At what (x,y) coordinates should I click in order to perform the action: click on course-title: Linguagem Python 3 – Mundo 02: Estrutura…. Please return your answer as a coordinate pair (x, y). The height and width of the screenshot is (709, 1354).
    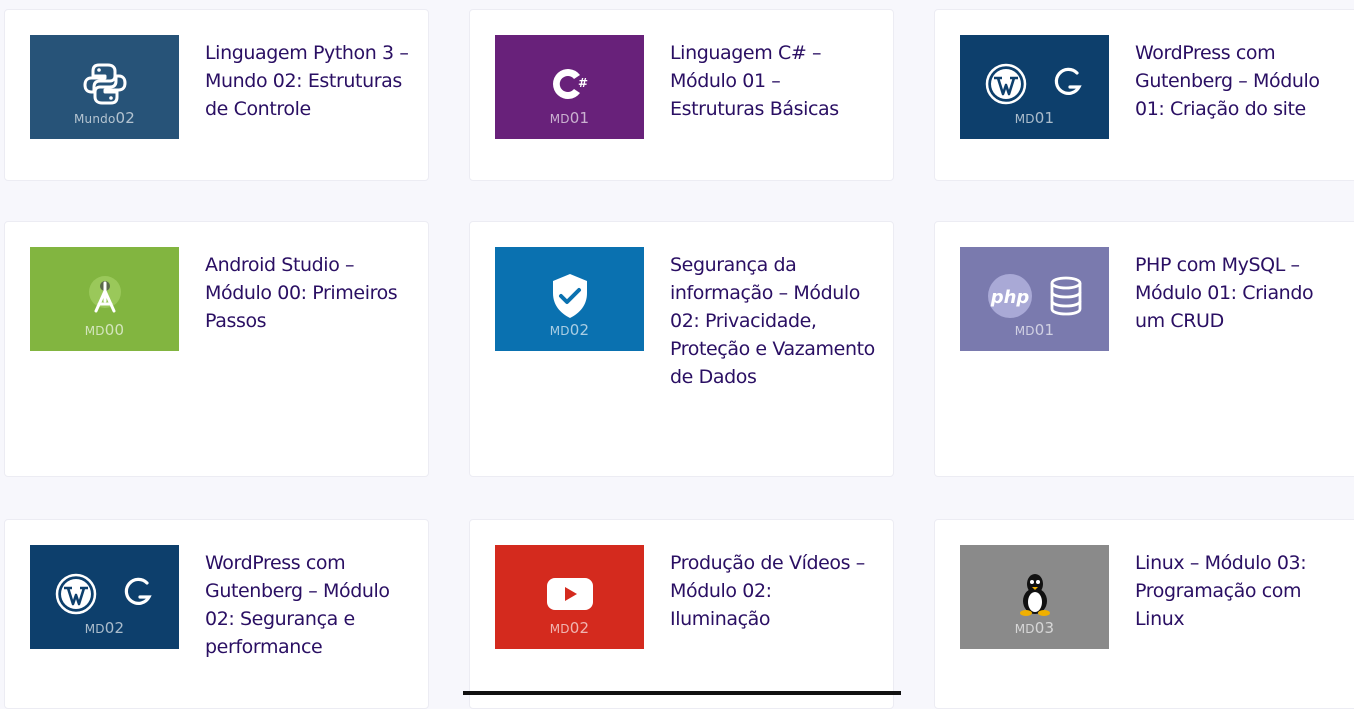
    Looking at the image, I should click on (307, 81).